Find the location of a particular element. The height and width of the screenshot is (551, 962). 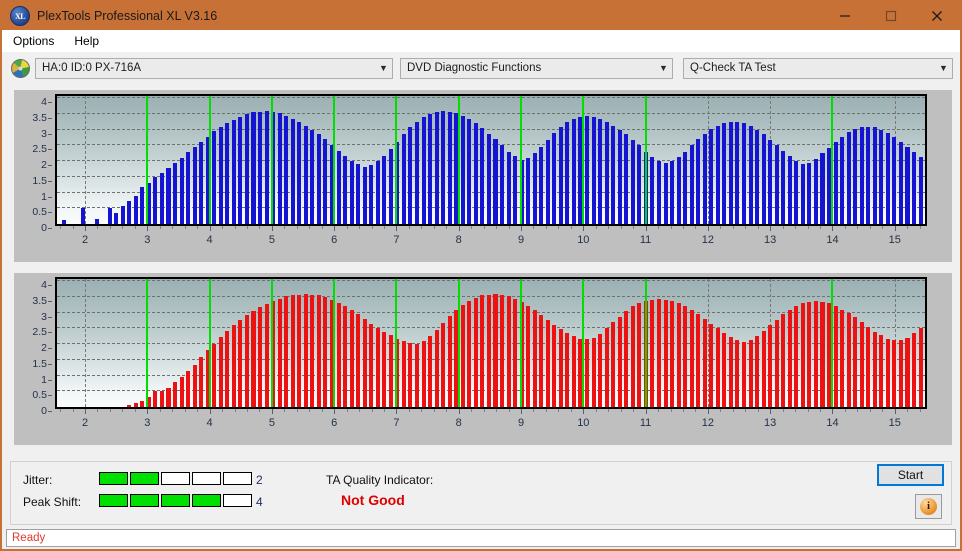

peak-shift-label: Peak Shift: is located at coordinates (52, 502).